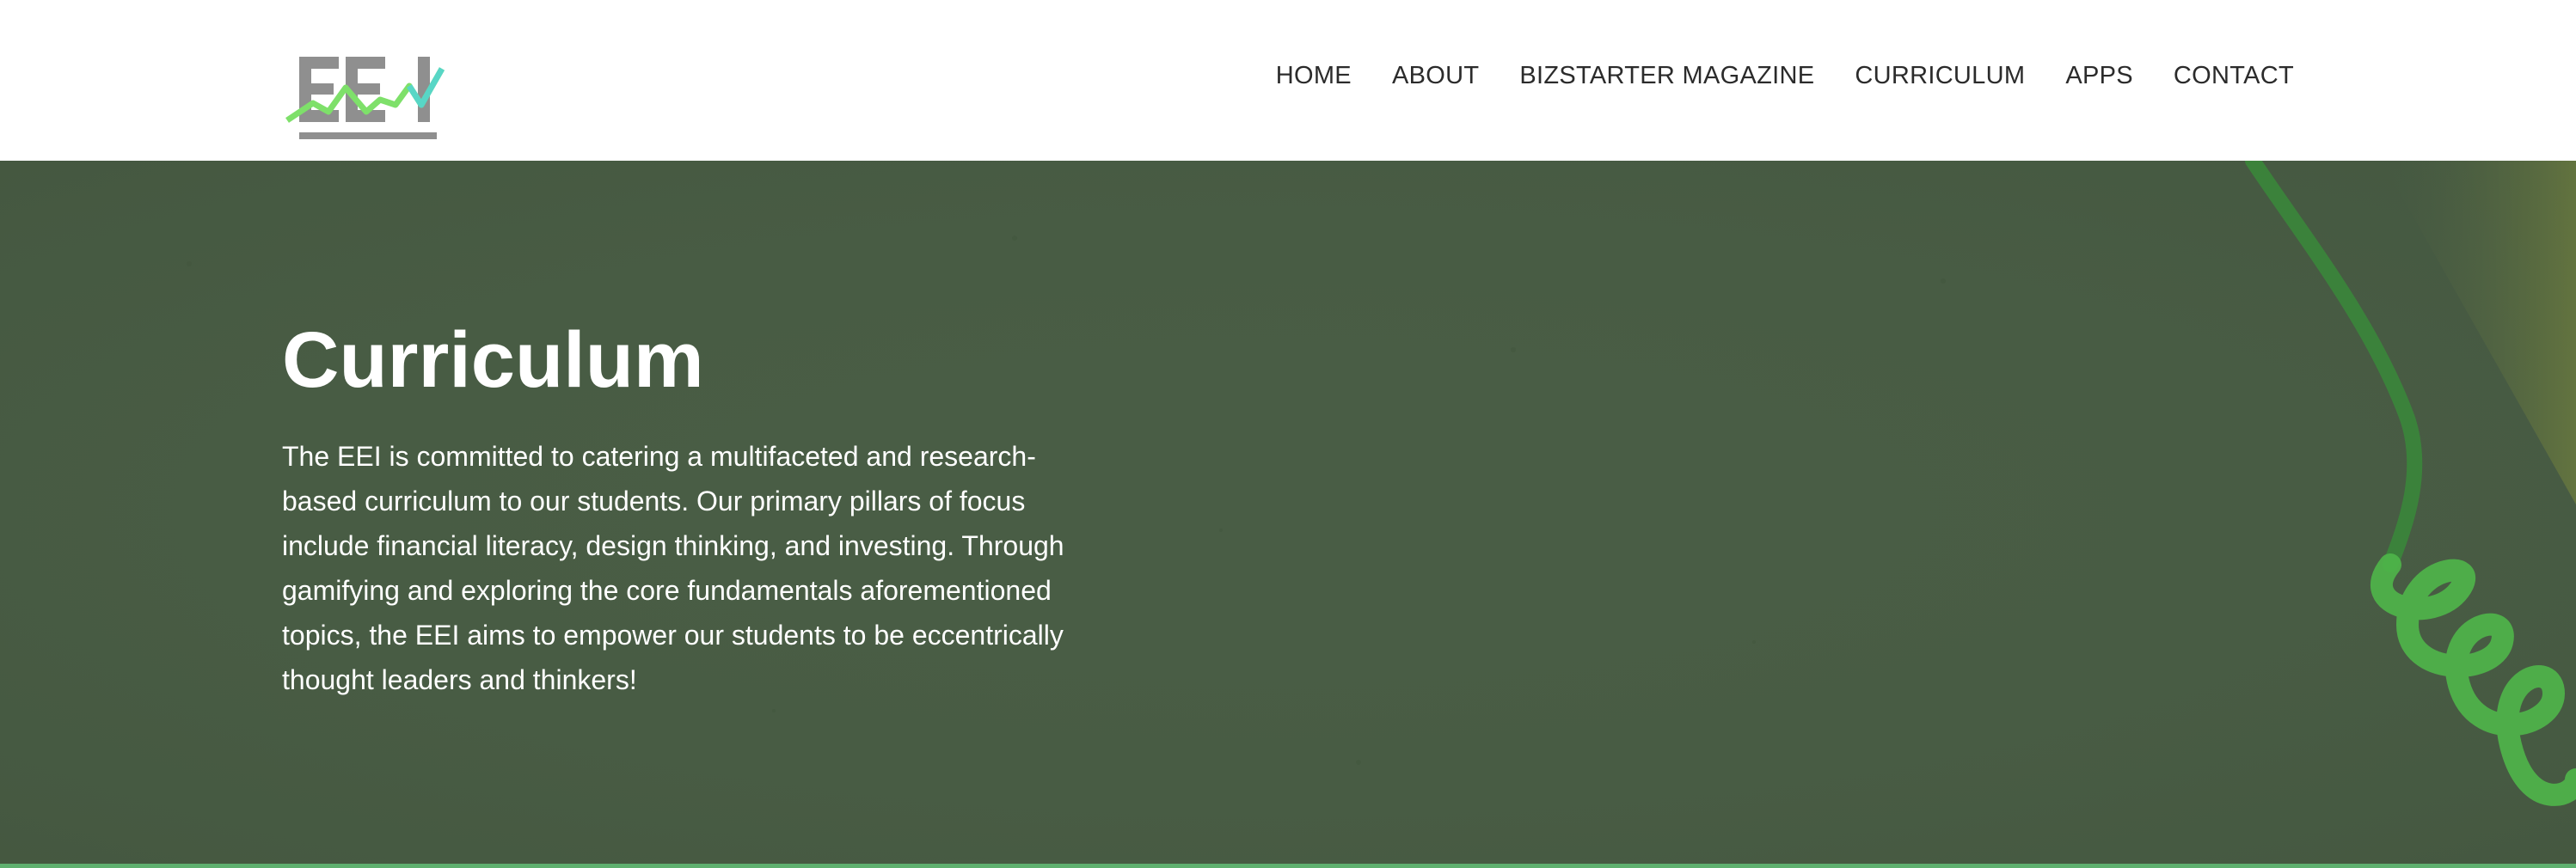 This screenshot has height=868, width=2576. I want to click on nav-curriculum: CURRICULUM, so click(1940, 80).